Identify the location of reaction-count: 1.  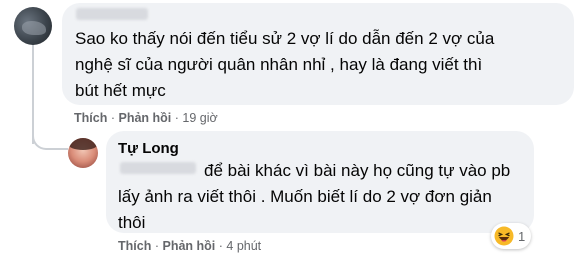
(522, 236).